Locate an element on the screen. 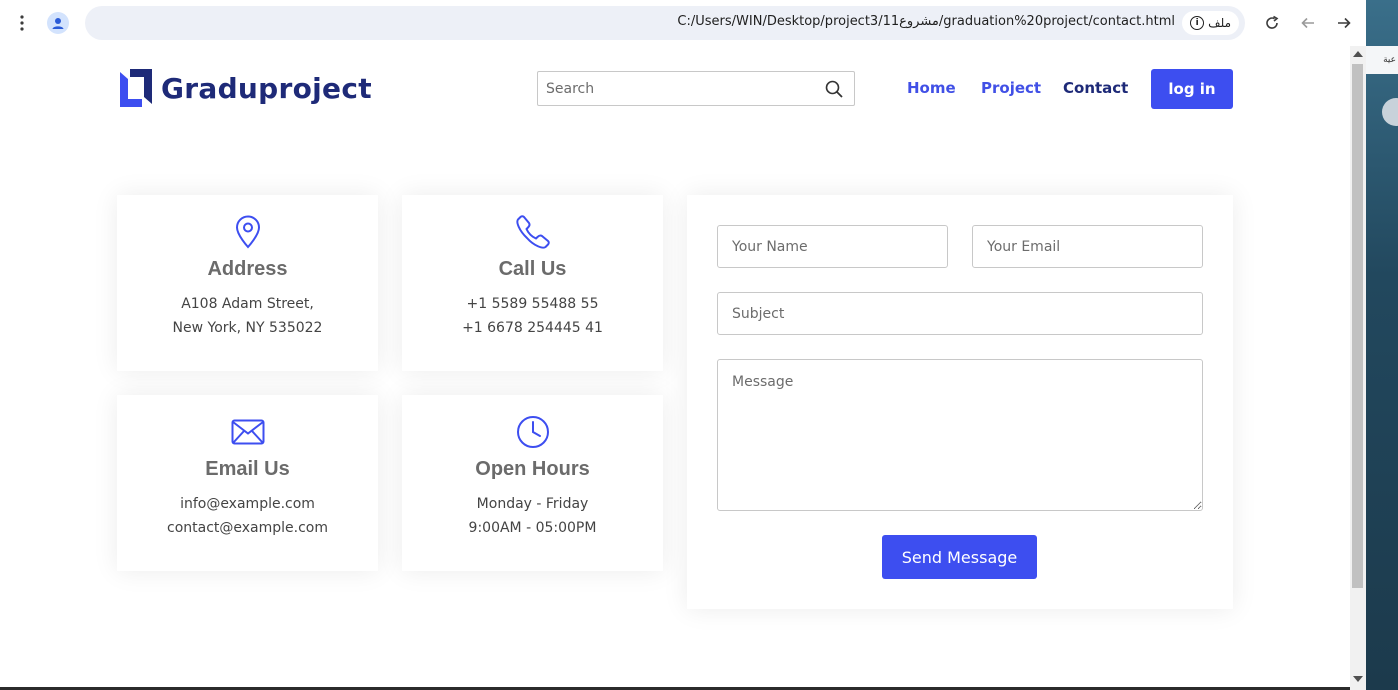 This screenshot has height=690, width=1398. email-line-2: contact@example.com is located at coordinates (247, 528).